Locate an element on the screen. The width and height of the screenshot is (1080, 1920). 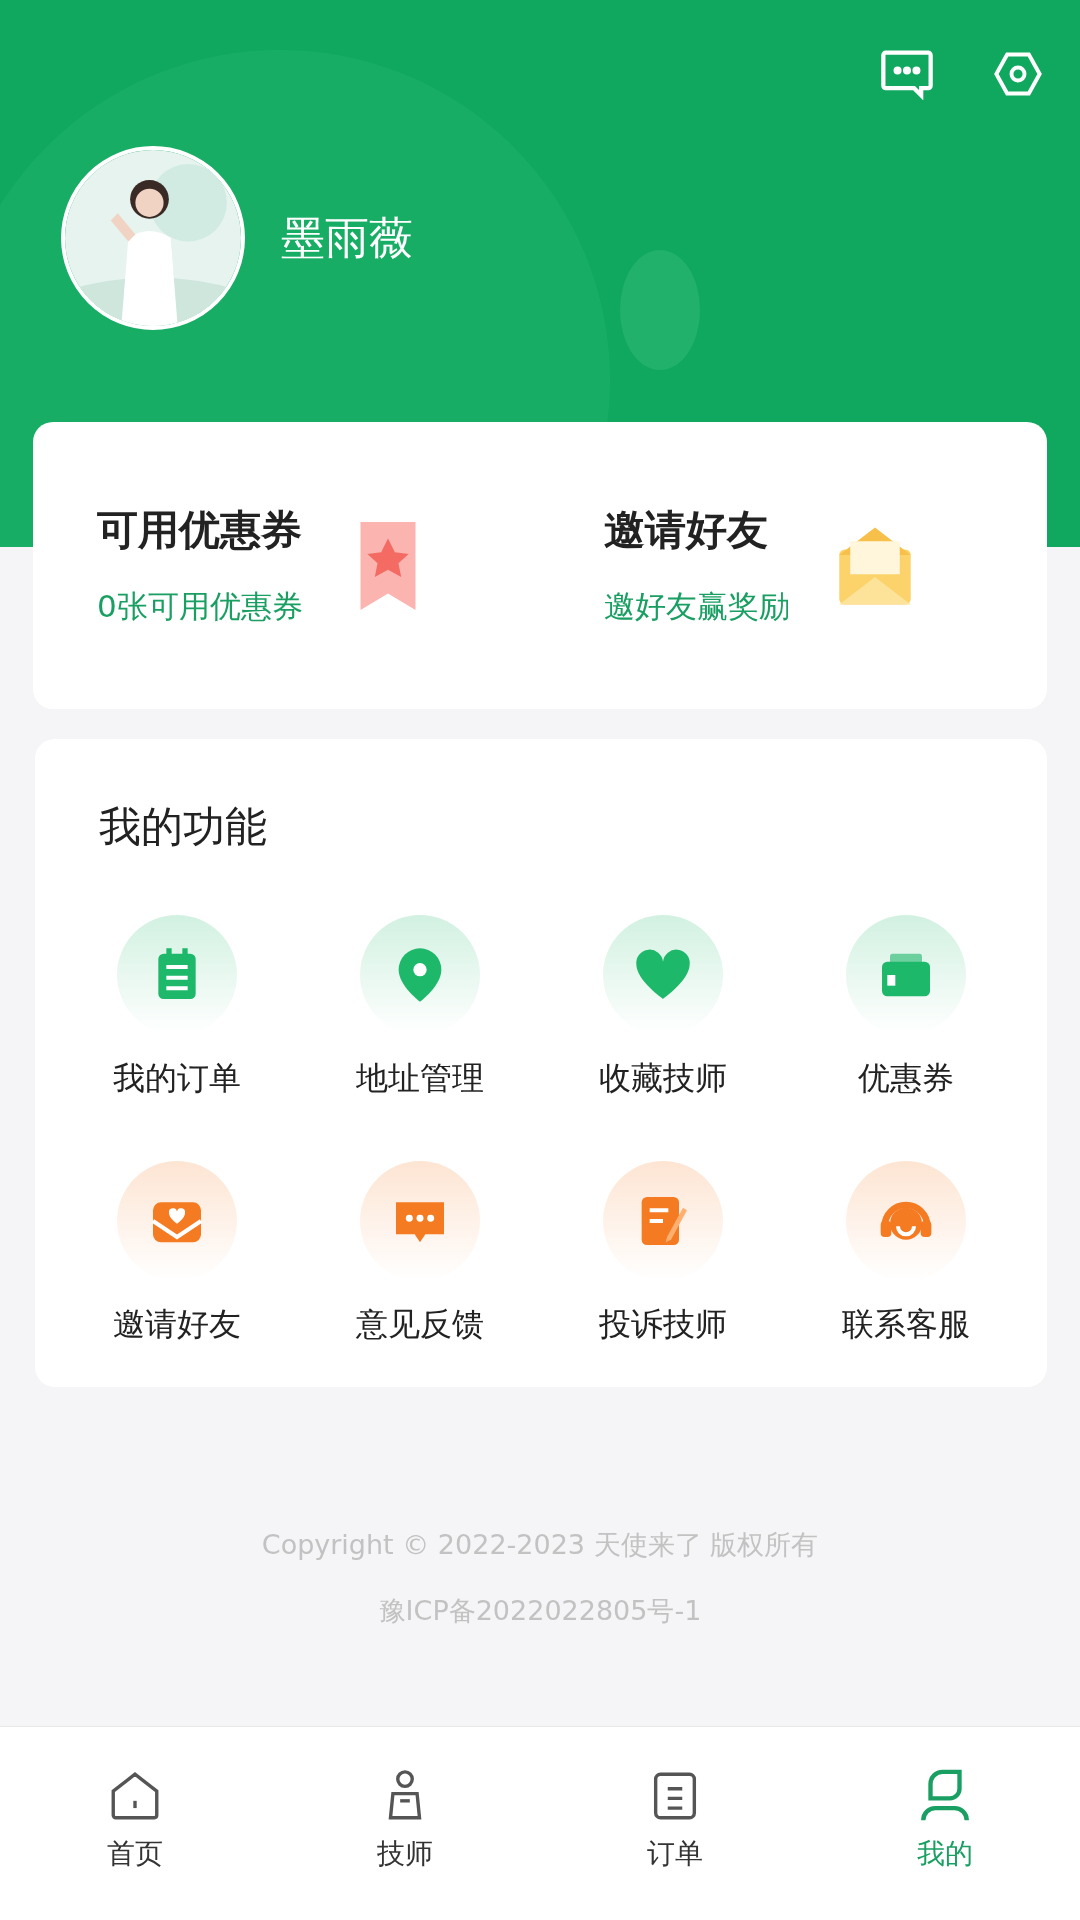
feature-label: 收藏技师 is located at coordinates (662, 1079).